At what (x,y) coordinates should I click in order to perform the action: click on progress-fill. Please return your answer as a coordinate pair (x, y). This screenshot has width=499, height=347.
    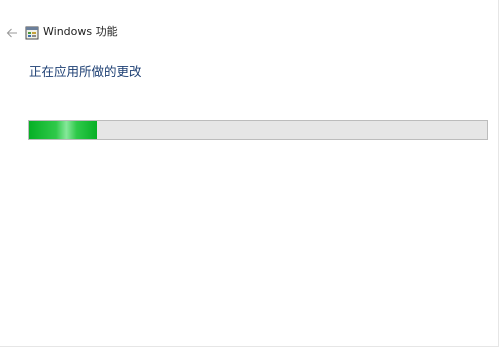
    Looking at the image, I should click on (63, 130).